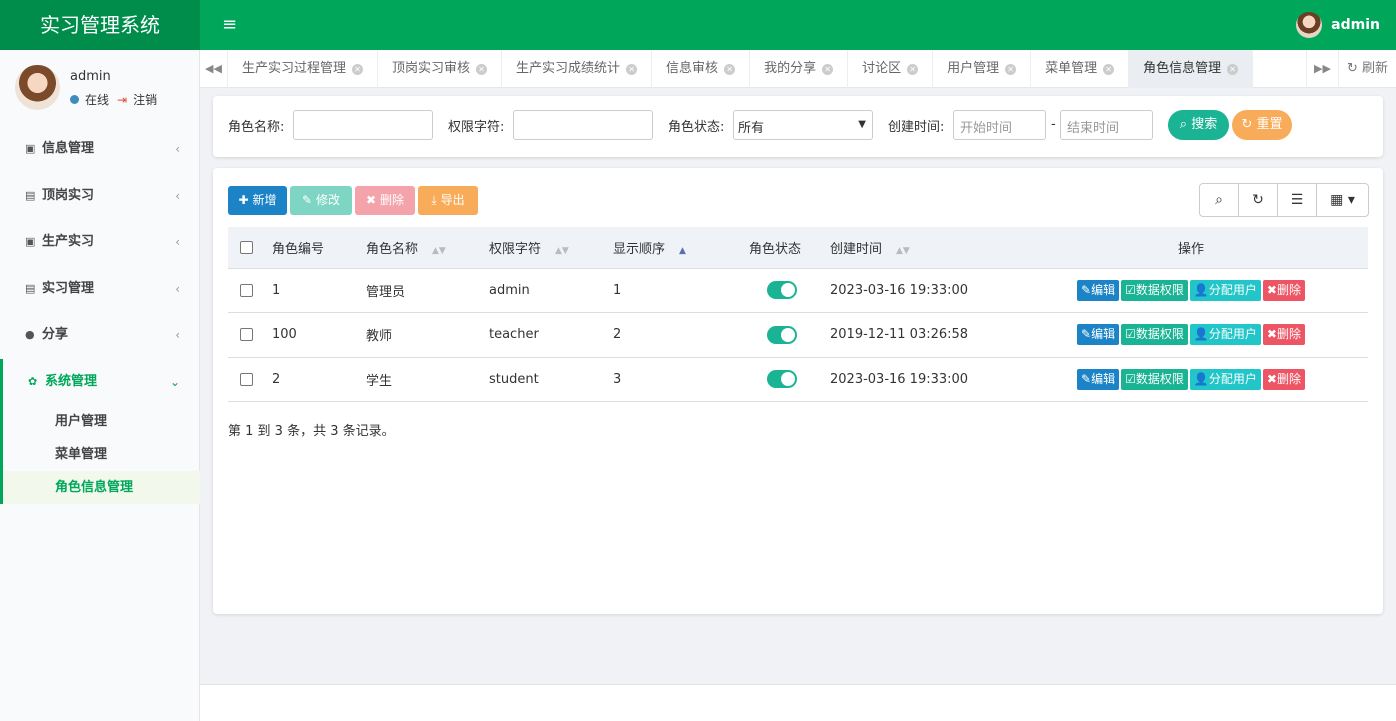 The height and width of the screenshot is (721, 1396). What do you see at coordinates (1262, 125) in the screenshot?
I see `reset-button: ↻ 重置` at bounding box center [1262, 125].